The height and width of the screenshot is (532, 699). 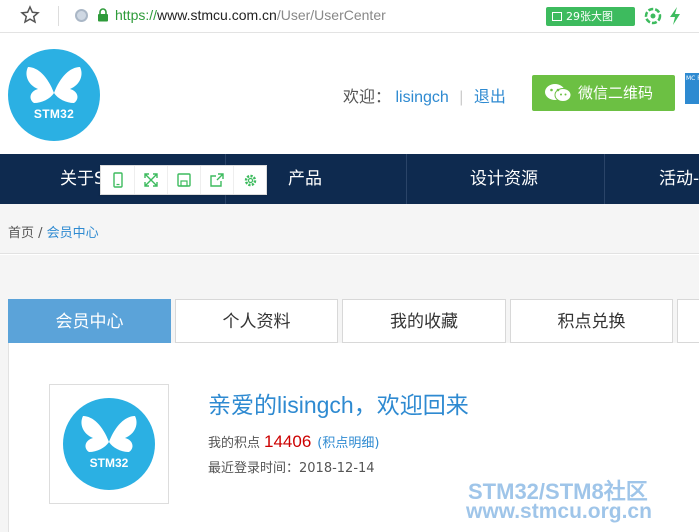 I want to click on avatar-logo-text: STM32, so click(x=109, y=463).